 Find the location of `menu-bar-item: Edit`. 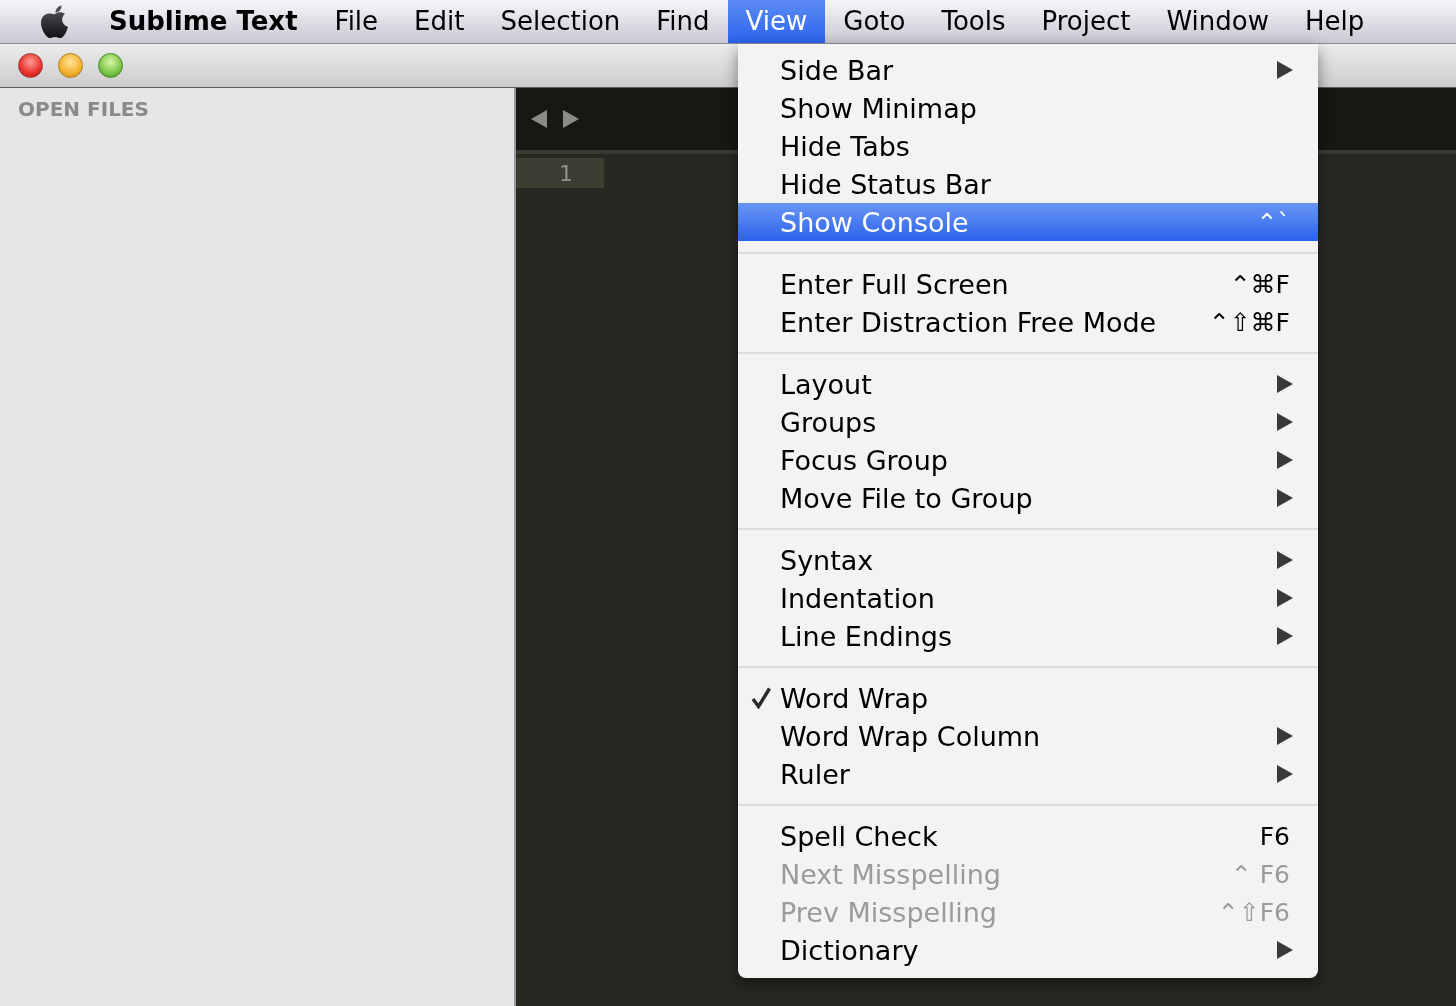

menu-bar-item: Edit is located at coordinates (439, 21).